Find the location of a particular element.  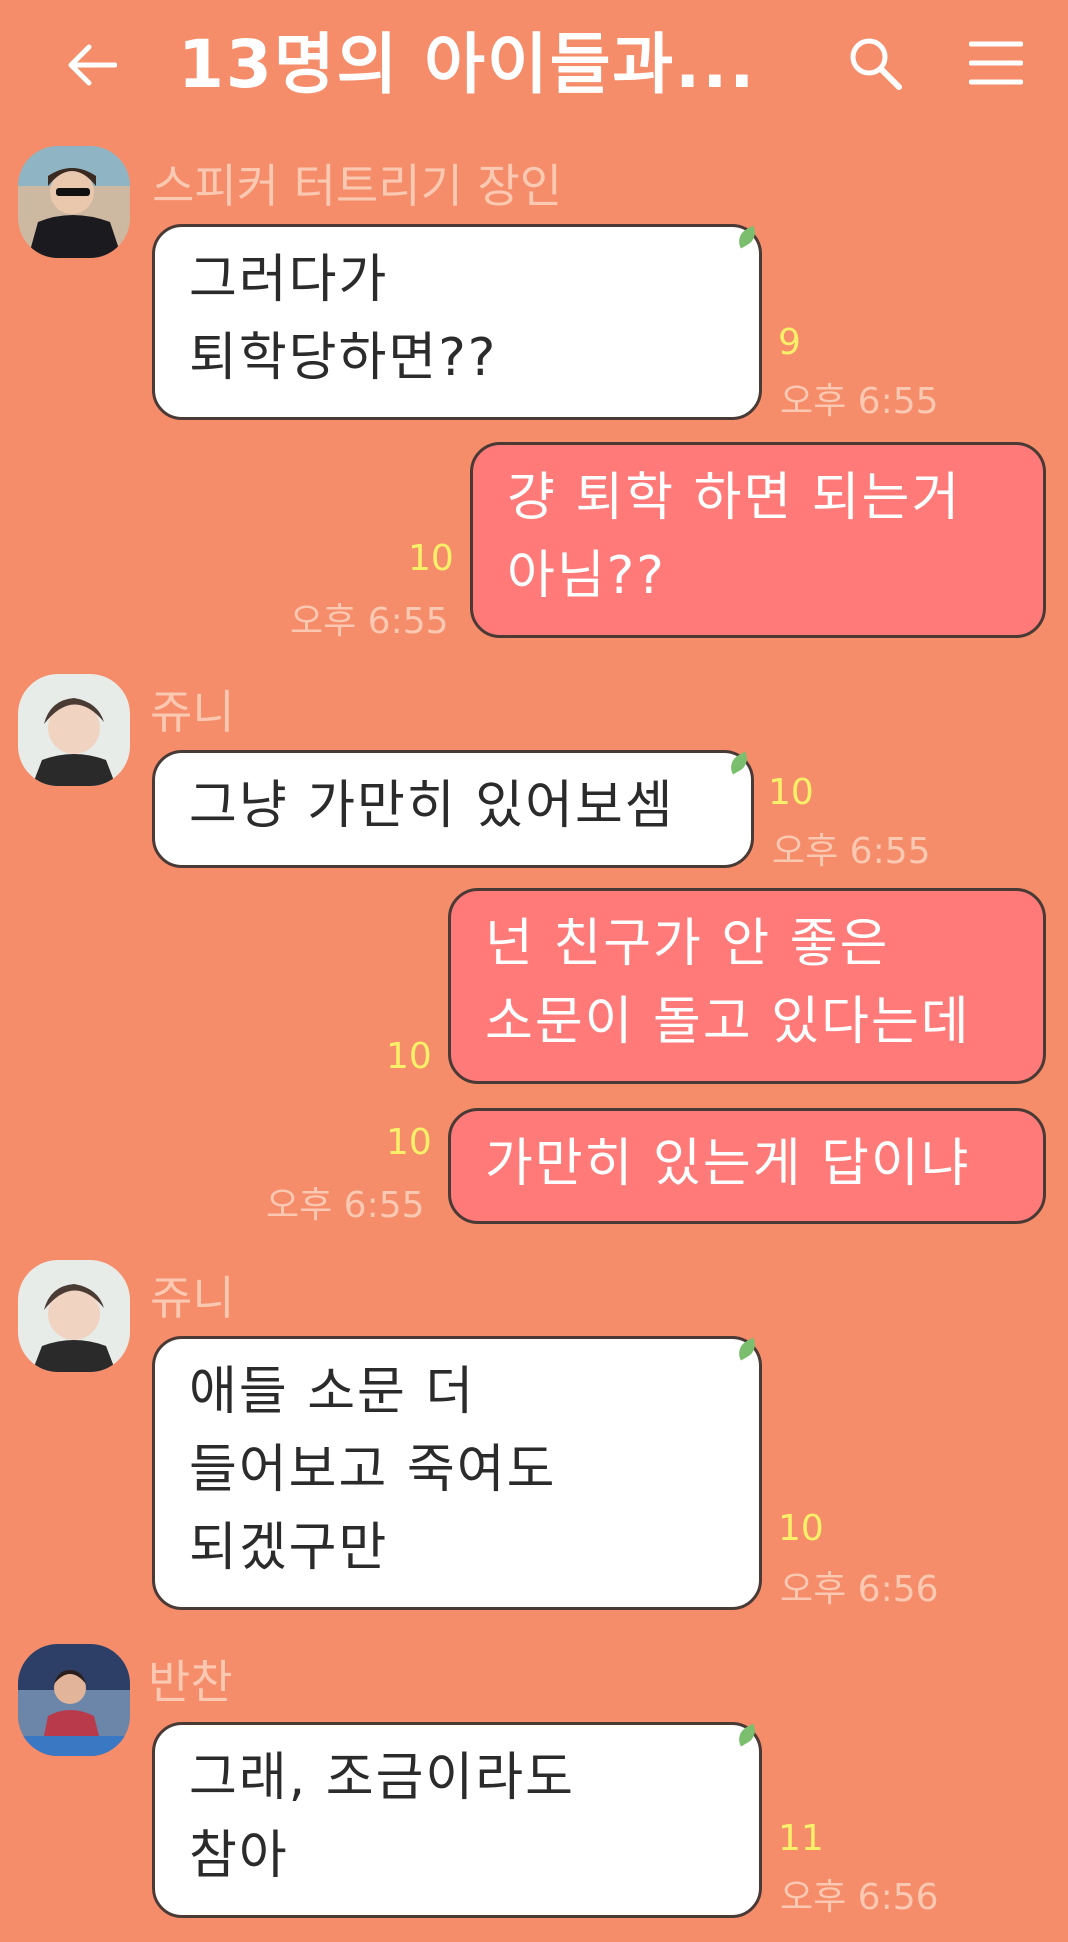

hamburger-menu-icon is located at coordinates (996, 63).